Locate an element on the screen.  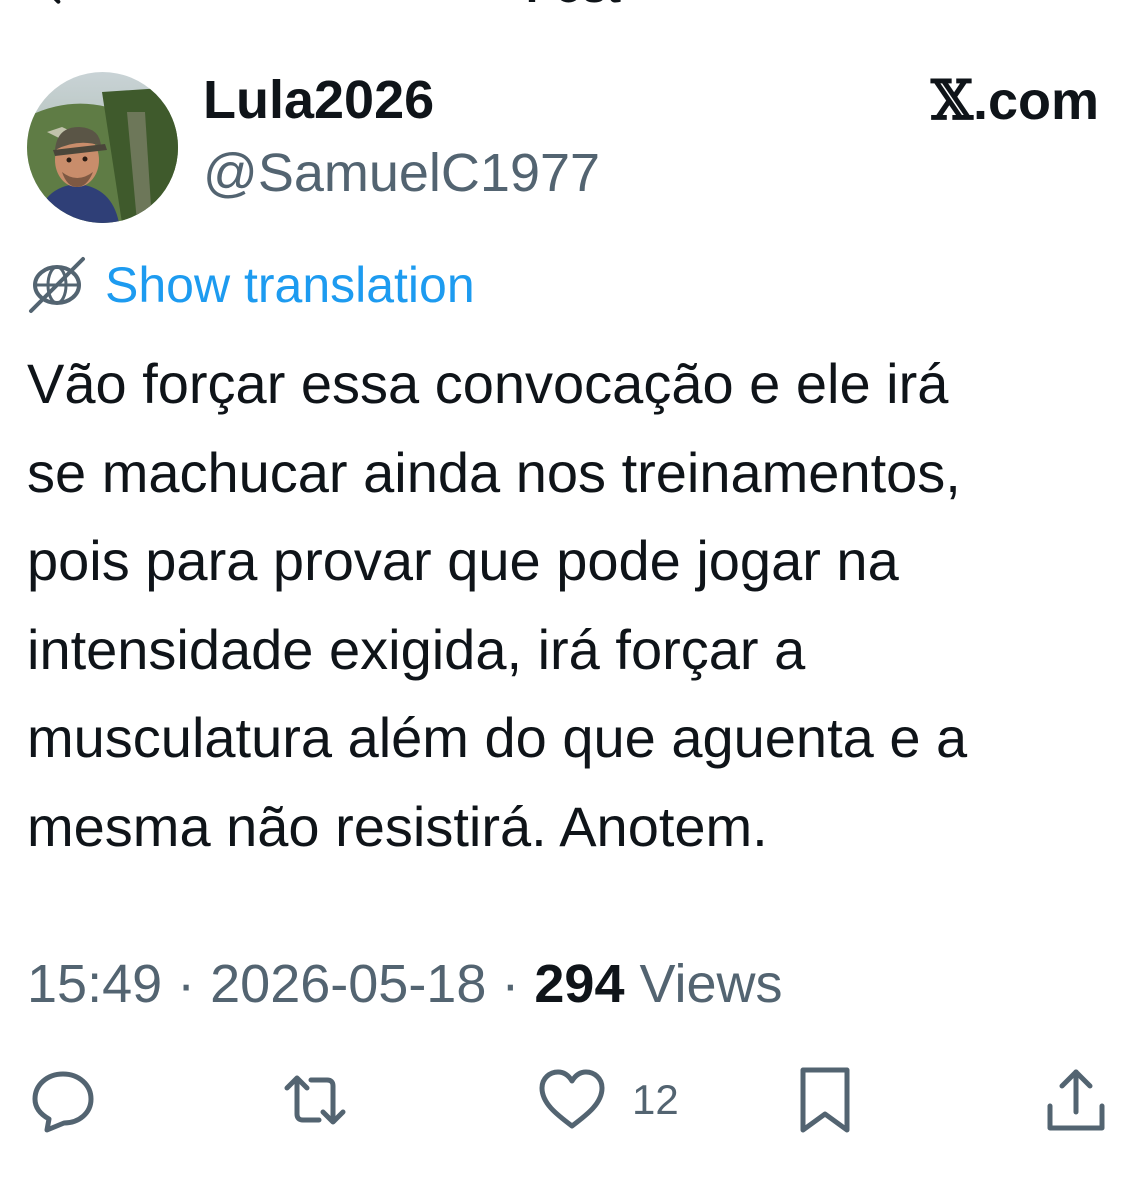
avatar-photo is located at coordinates (102, 147).